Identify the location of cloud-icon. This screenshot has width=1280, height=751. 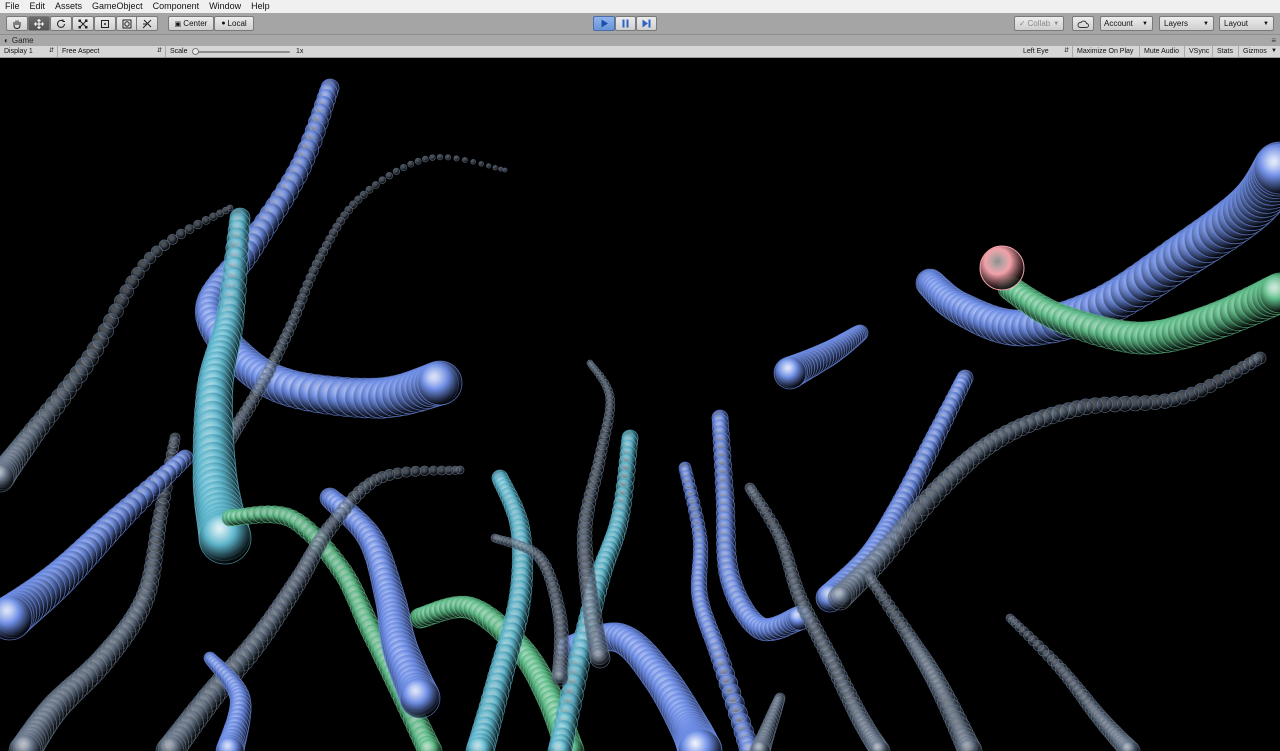
(1083, 24).